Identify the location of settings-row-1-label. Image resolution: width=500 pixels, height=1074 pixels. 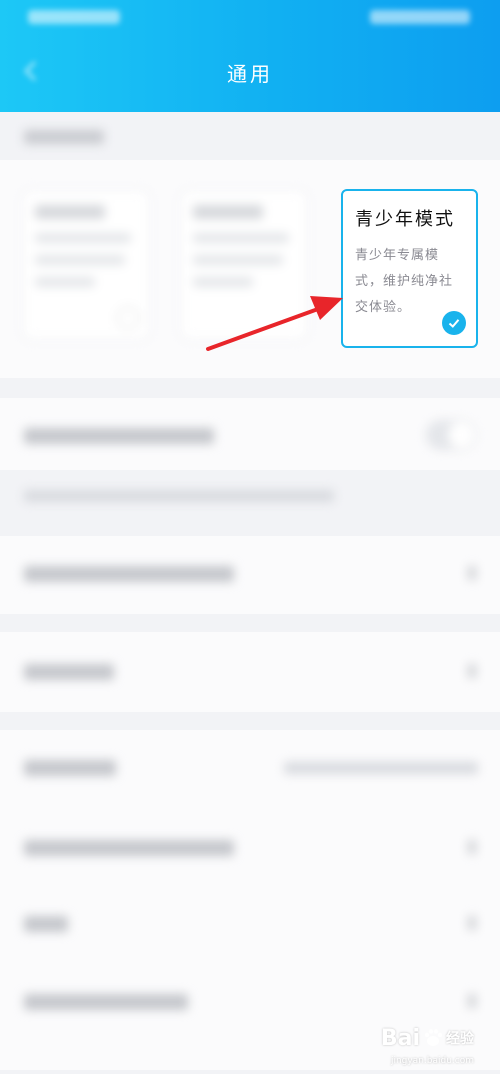
(129, 574).